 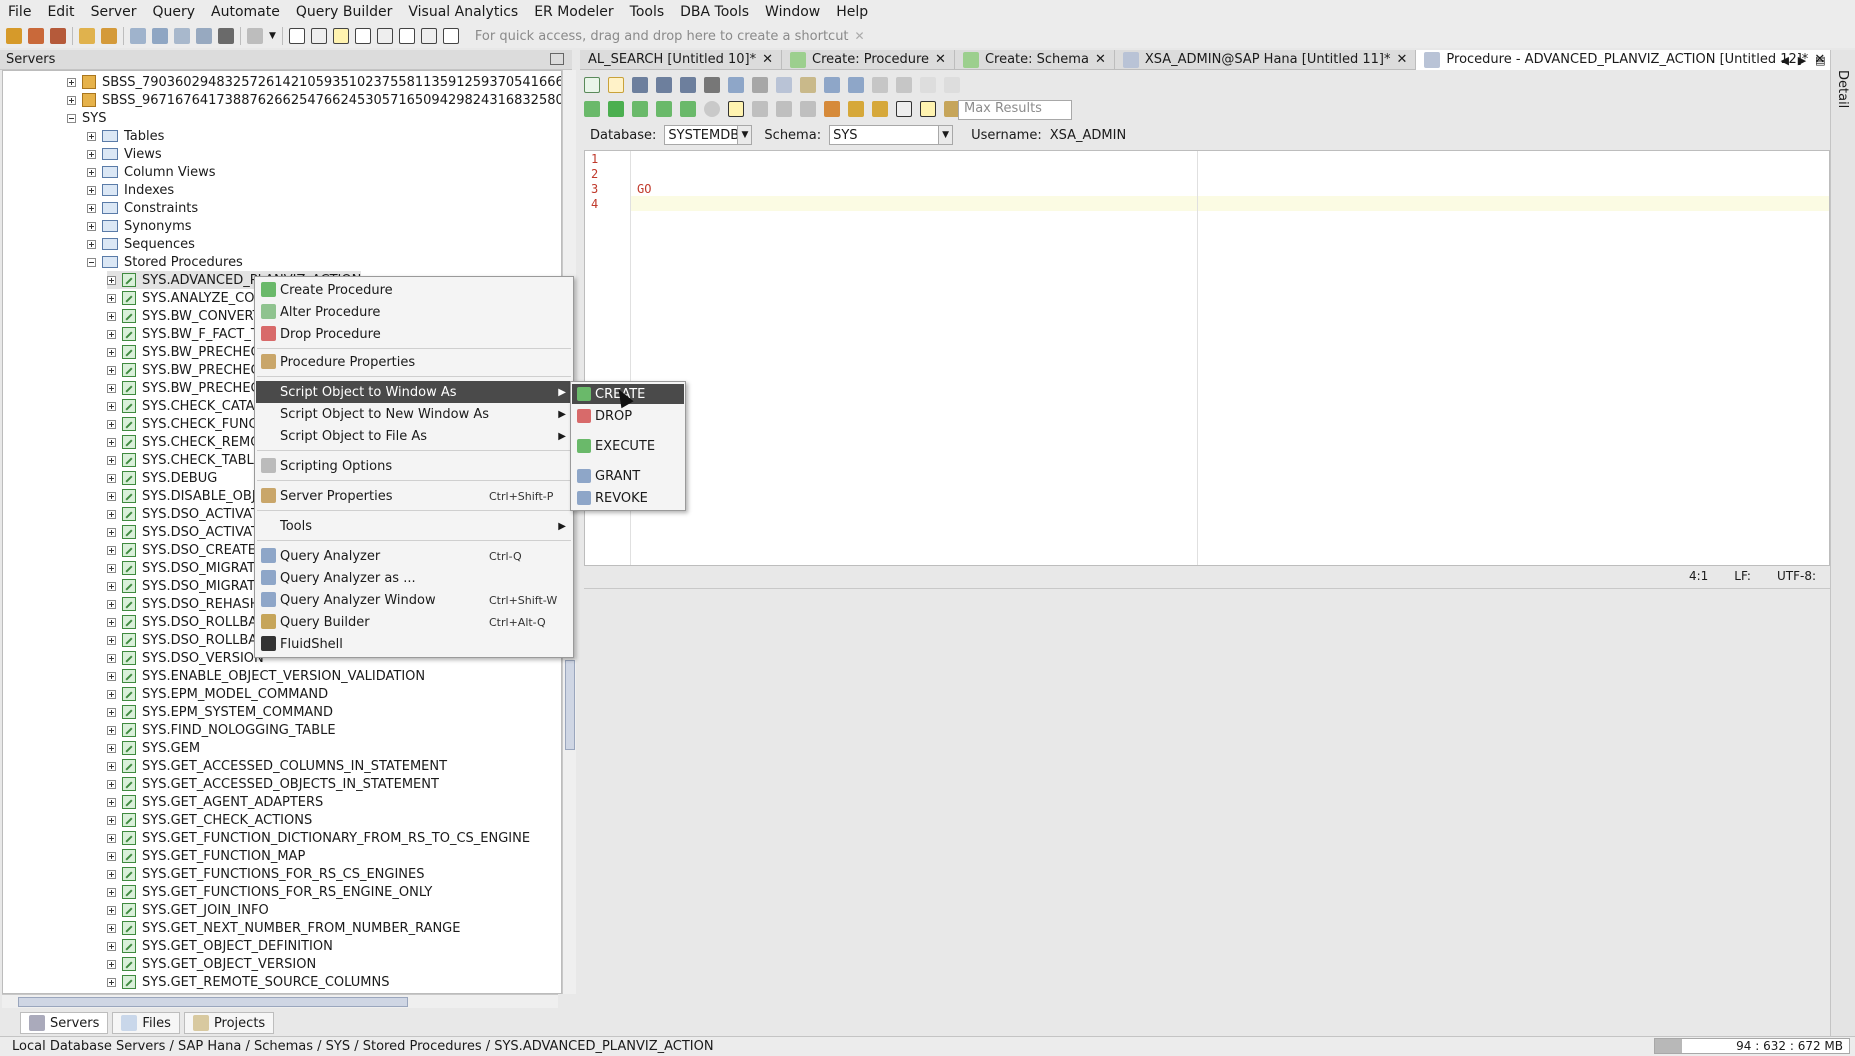 I want to click on paste-icon, so click(x=808, y=85).